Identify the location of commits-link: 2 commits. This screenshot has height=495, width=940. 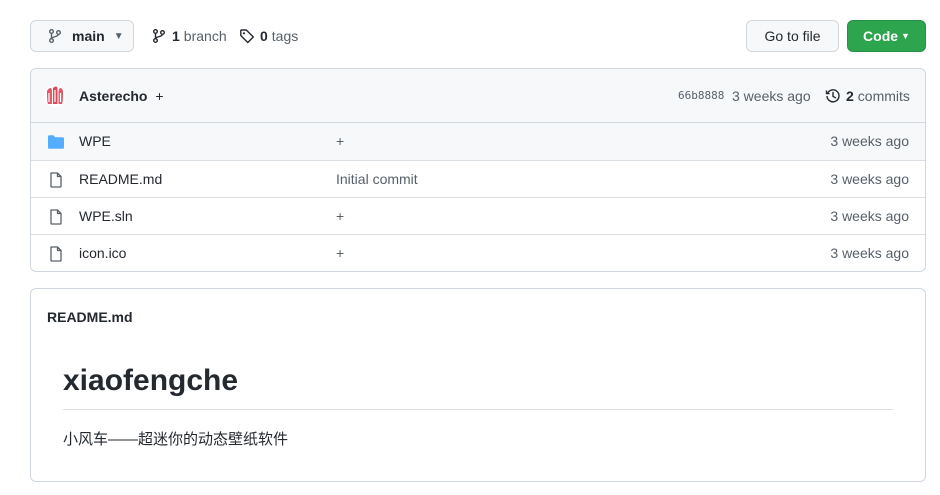
(867, 96).